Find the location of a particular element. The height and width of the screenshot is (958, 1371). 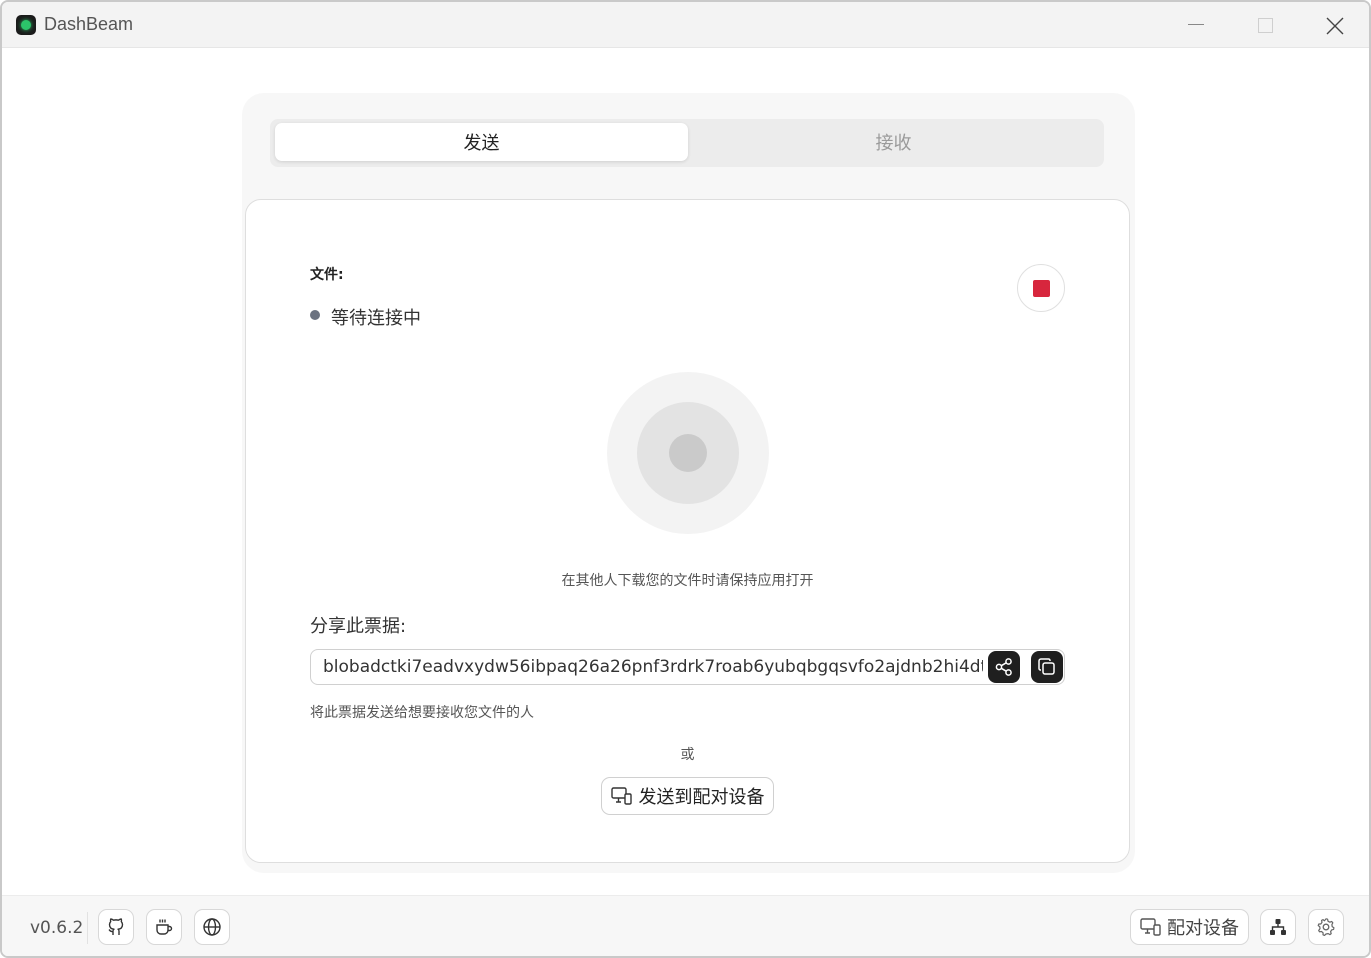

maximize-button is located at coordinates (1265, 25).